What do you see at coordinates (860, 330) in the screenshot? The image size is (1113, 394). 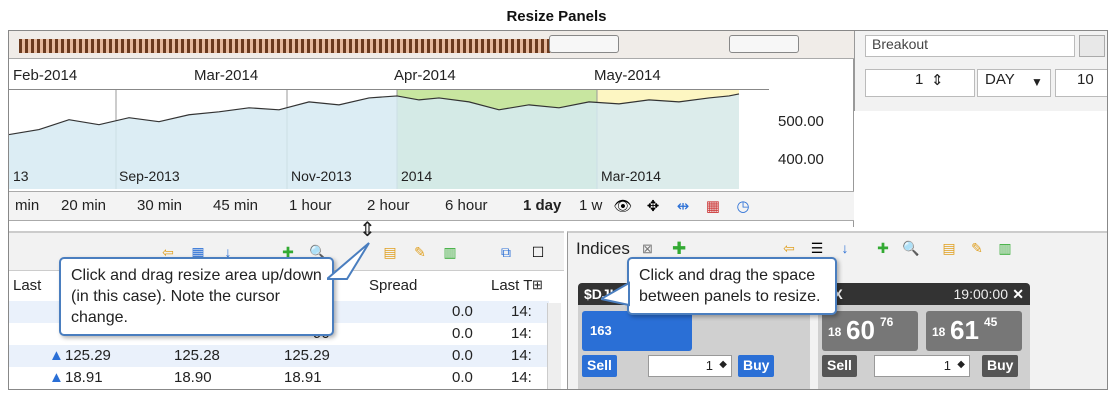 I see `bid-big: 60` at bounding box center [860, 330].